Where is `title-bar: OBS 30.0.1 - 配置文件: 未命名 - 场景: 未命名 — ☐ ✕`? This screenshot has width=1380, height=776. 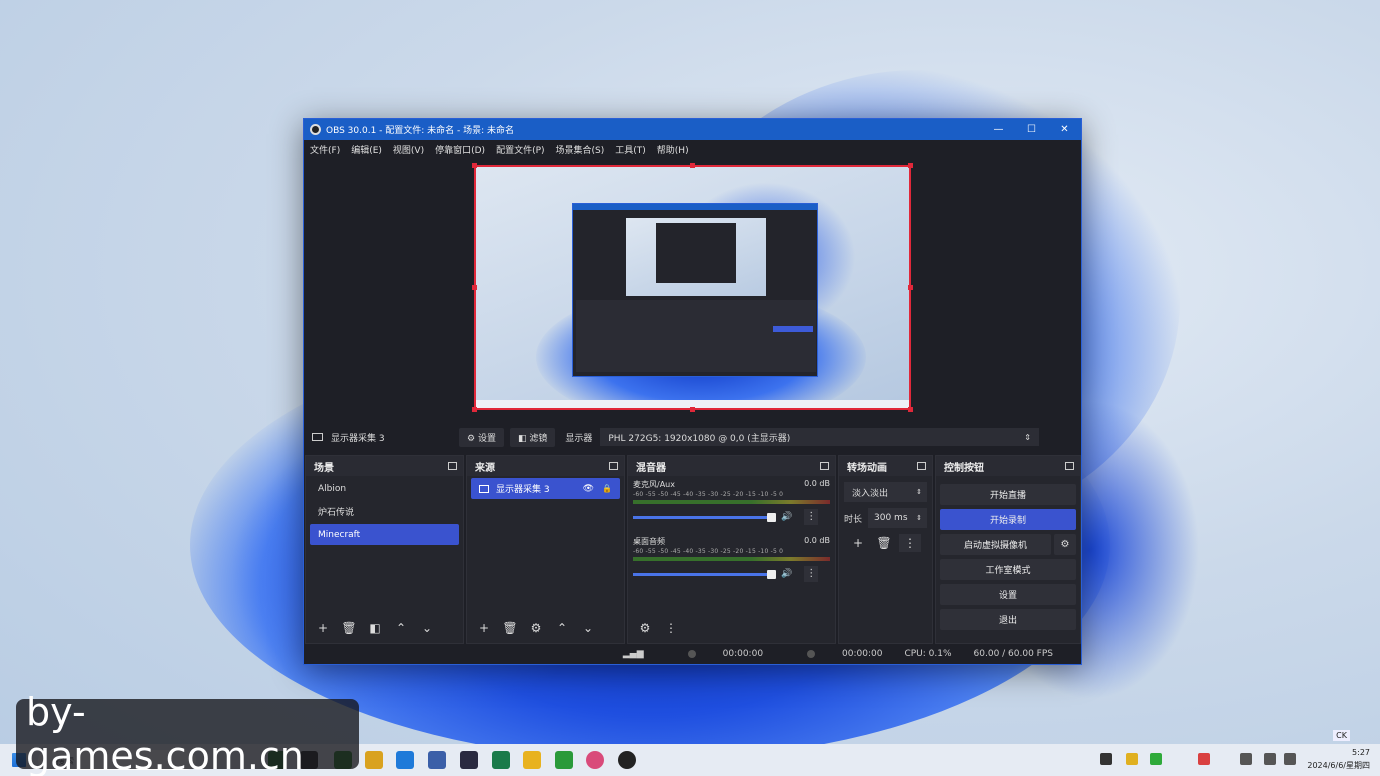
title-bar: OBS 30.0.1 - 配置文件: 未命名 - 场景: 未命名 — ☐ ✕ is located at coordinates (692, 129).